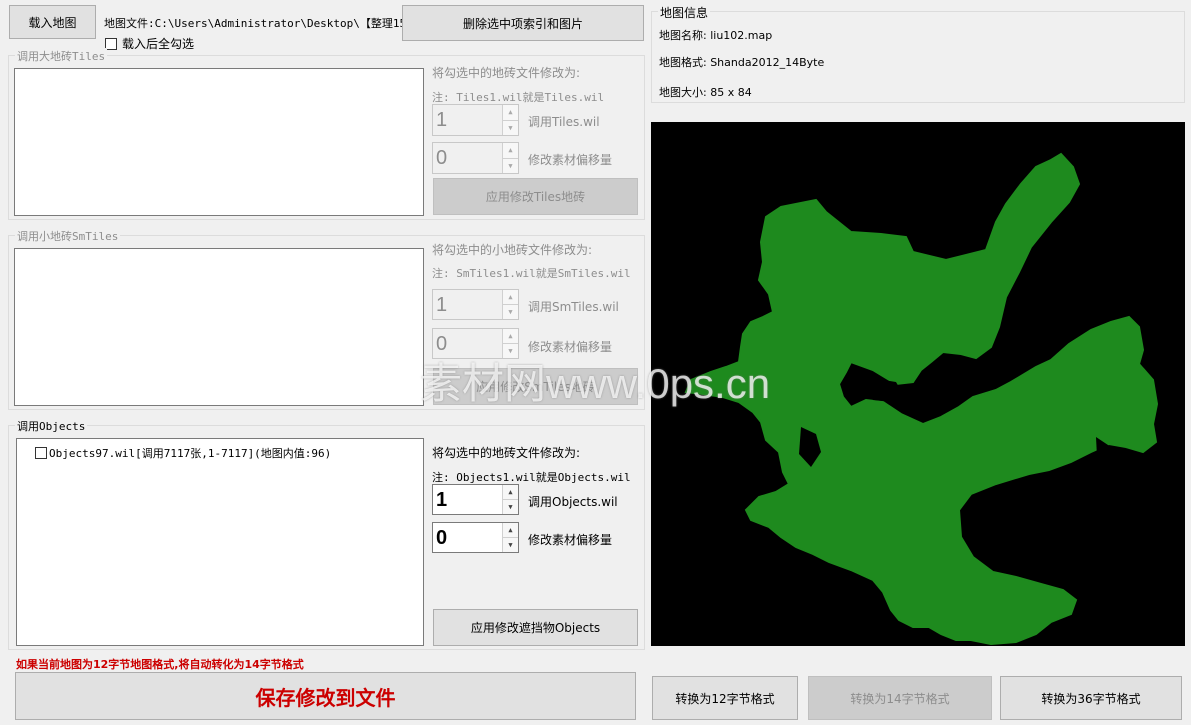 The width and height of the screenshot is (1191, 725). I want to click on check-all-checkbox: 载入后全勾选, so click(149, 43).